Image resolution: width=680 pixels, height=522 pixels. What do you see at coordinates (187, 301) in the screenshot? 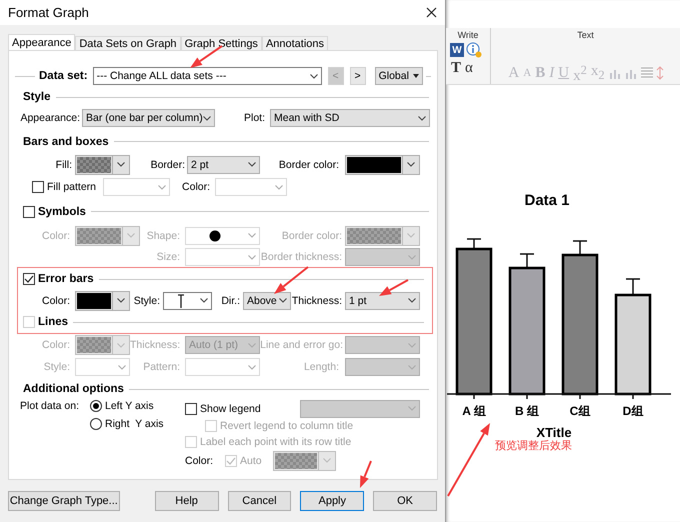
I see `style-dropdown` at bounding box center [187, 301].